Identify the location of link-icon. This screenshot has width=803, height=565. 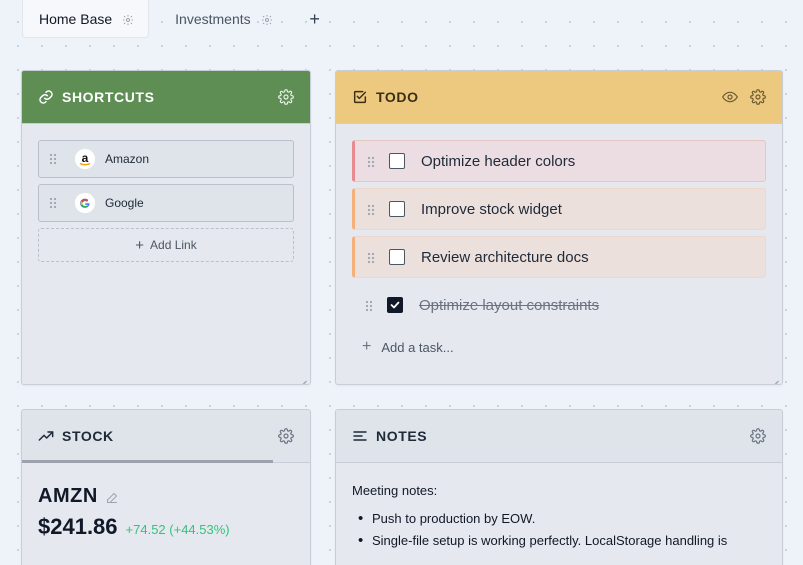
(46, 97).